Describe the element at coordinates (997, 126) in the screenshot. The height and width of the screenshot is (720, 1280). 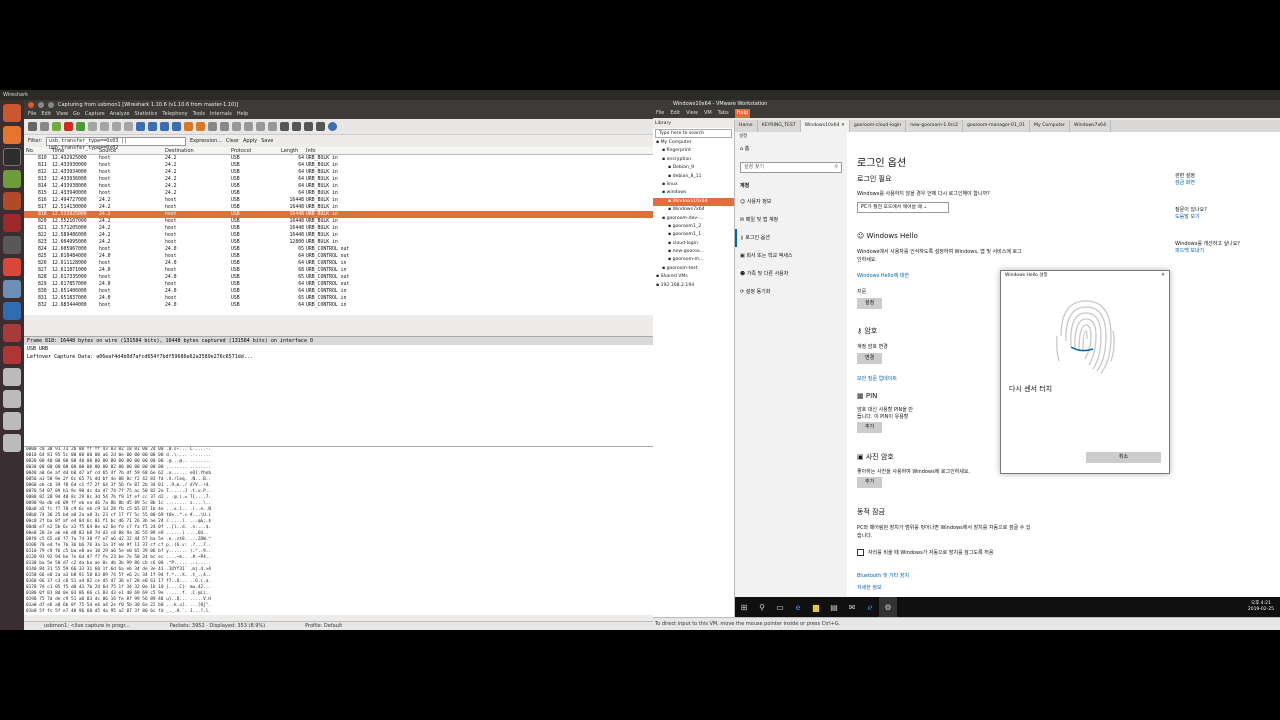
I see `vm-tab: gooroom-manager-01_01` at that location.